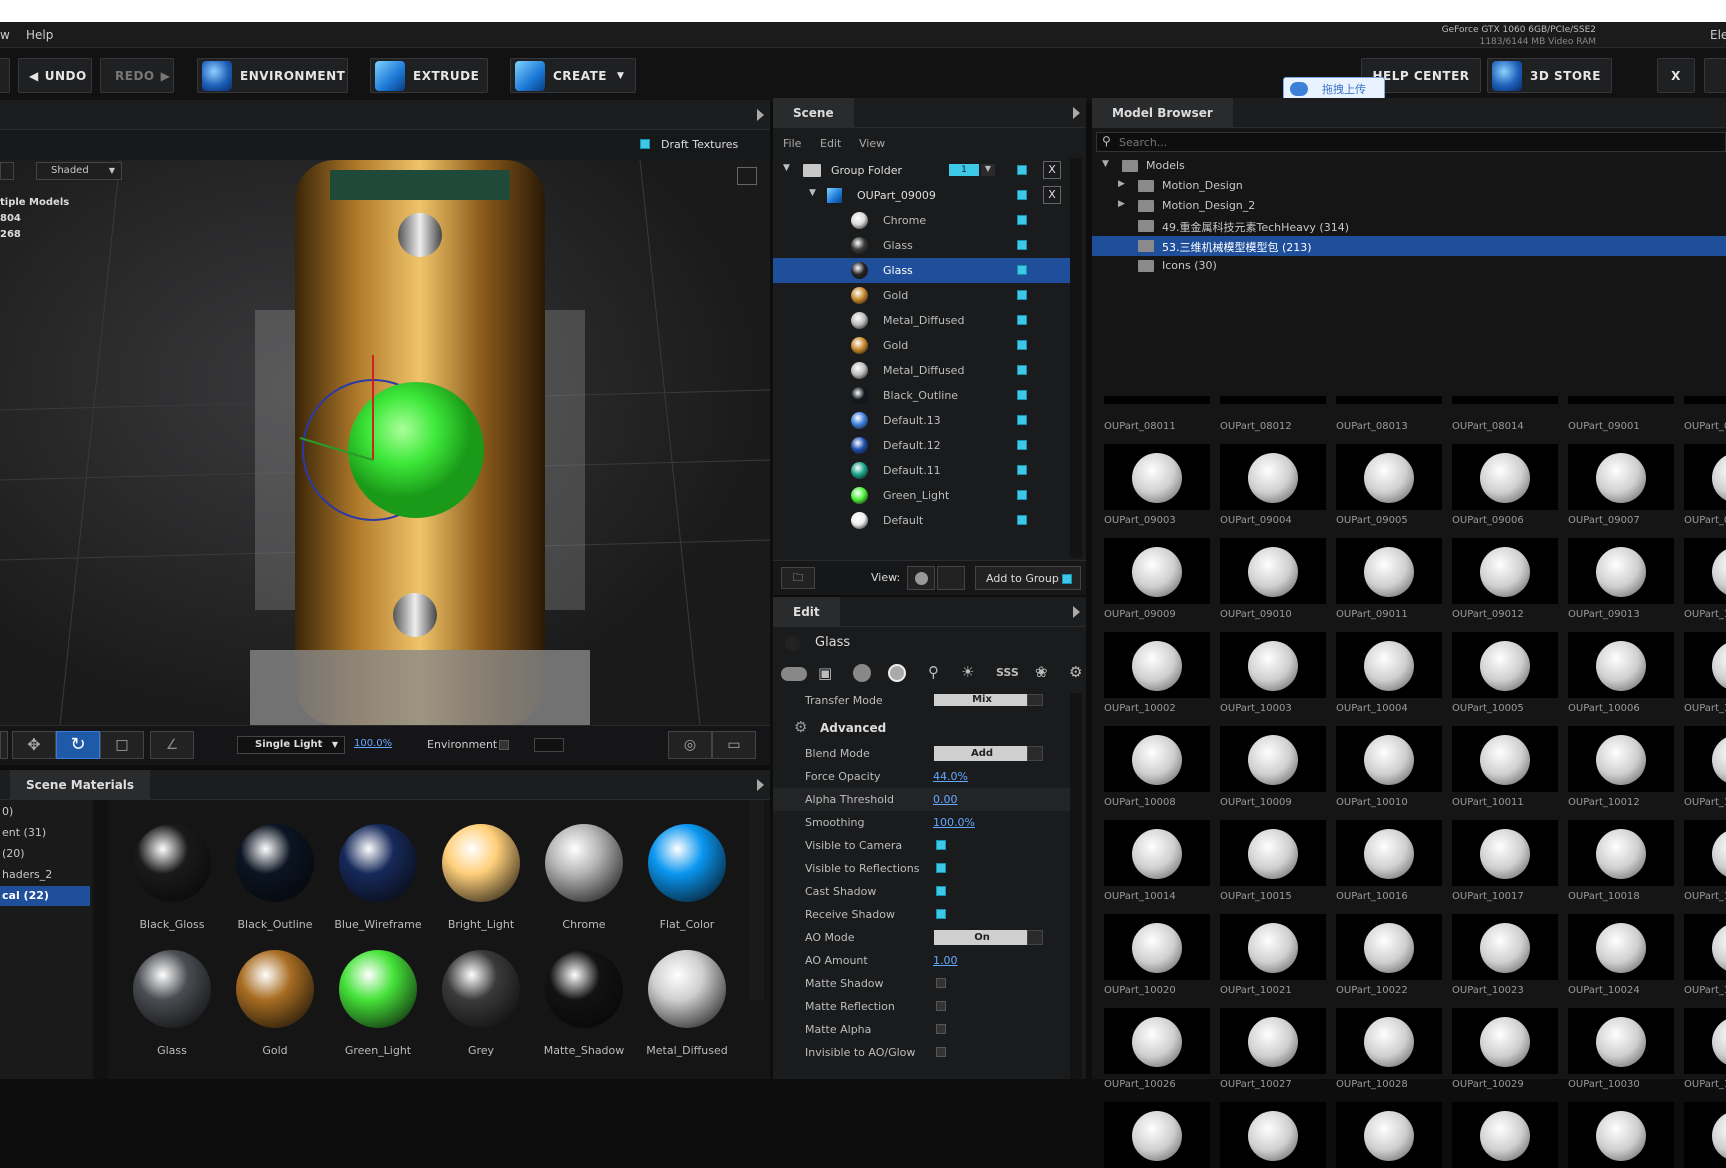 Image resolution: width=1726 pixels, height=1168 pixels. Describe the element at coordinates (945, 799) in the screenshot. I see `property-value: 0.00` at that location.